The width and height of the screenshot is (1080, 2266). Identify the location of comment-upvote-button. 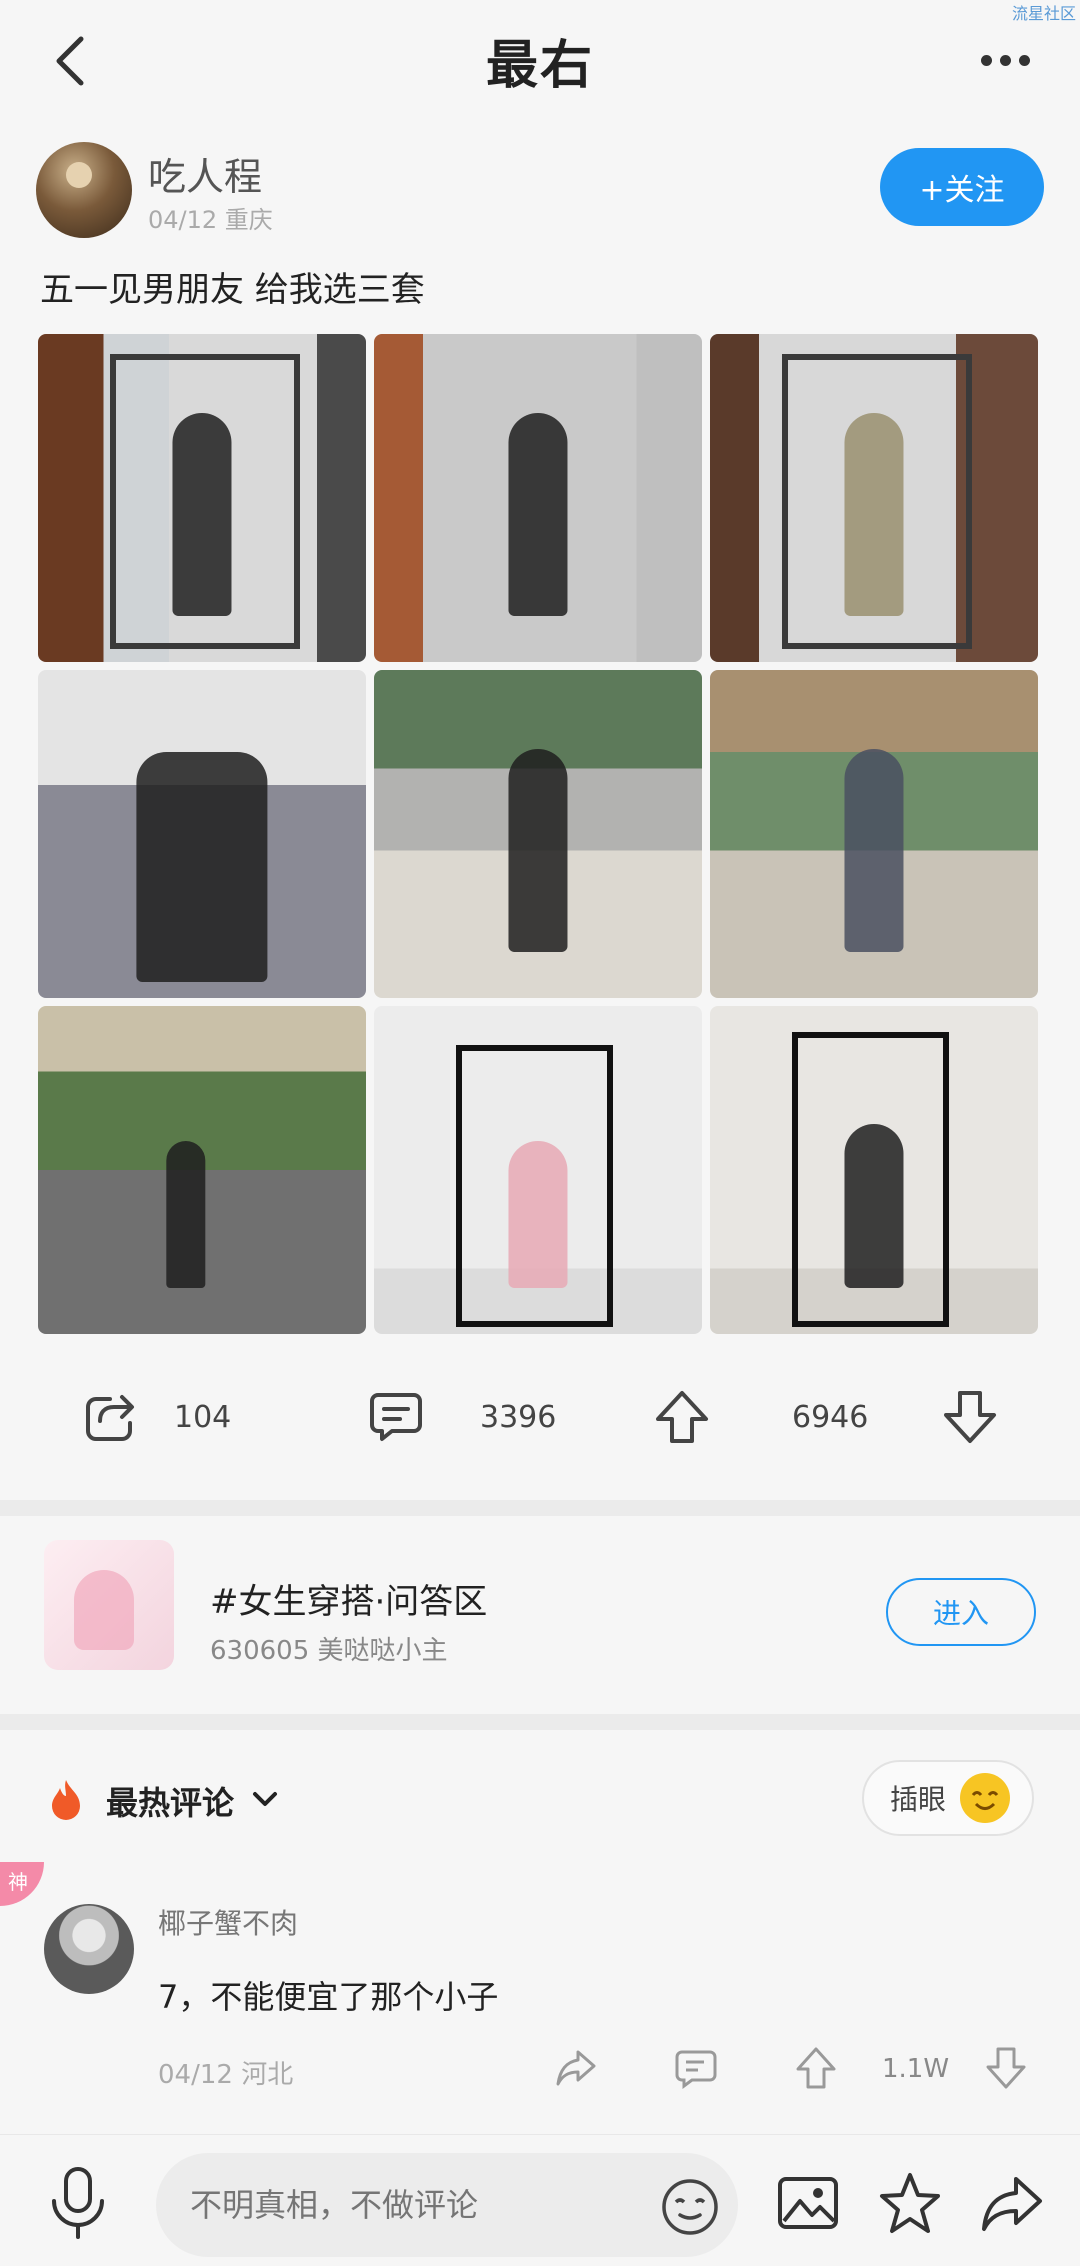
(816, 2068).